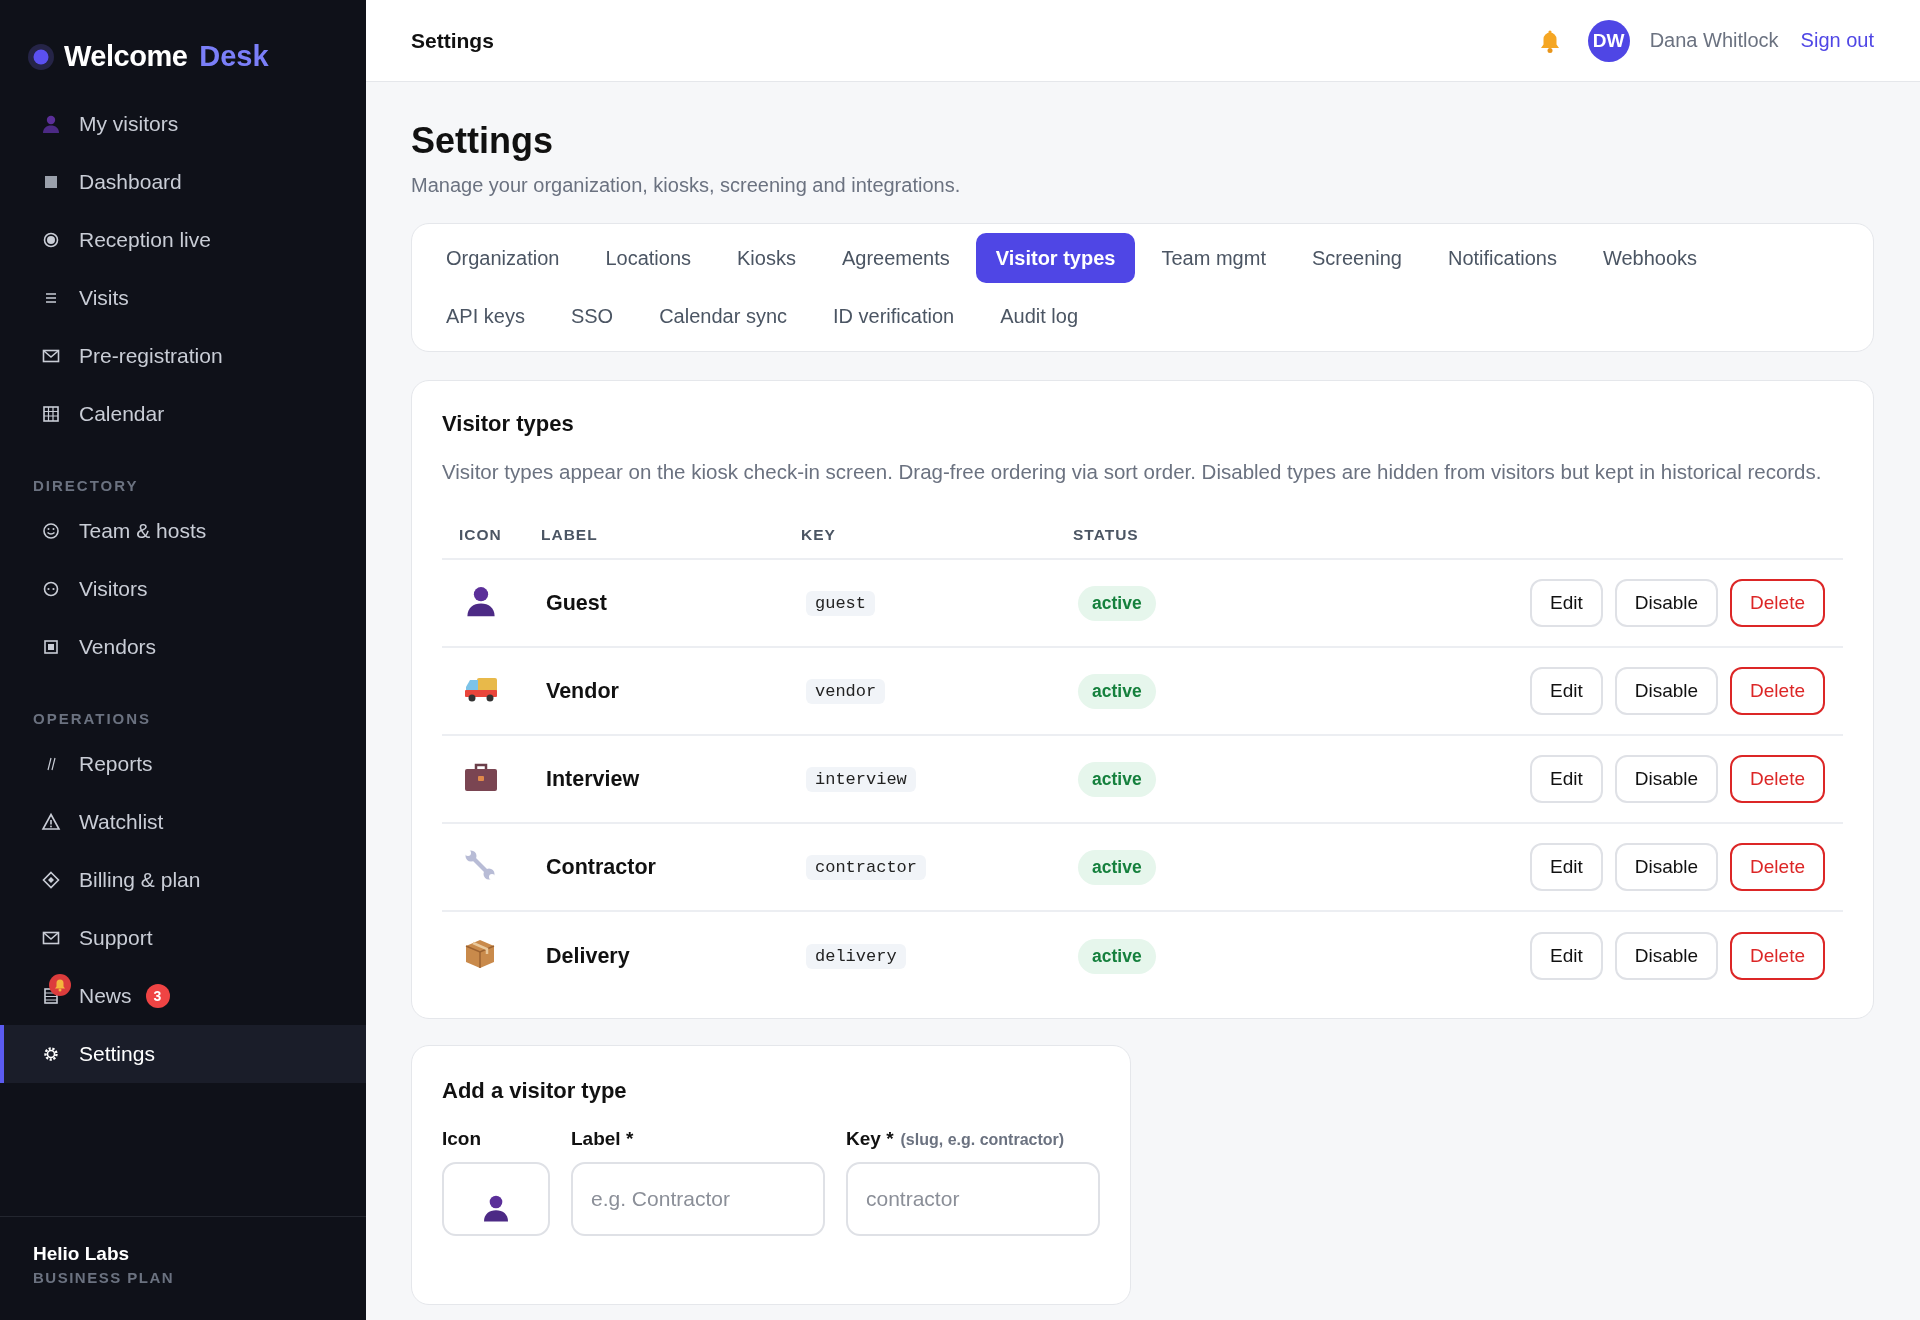  Describe the element at coordinates (453, 40) in the screenshot. I see `header-title: Settings` at that location.